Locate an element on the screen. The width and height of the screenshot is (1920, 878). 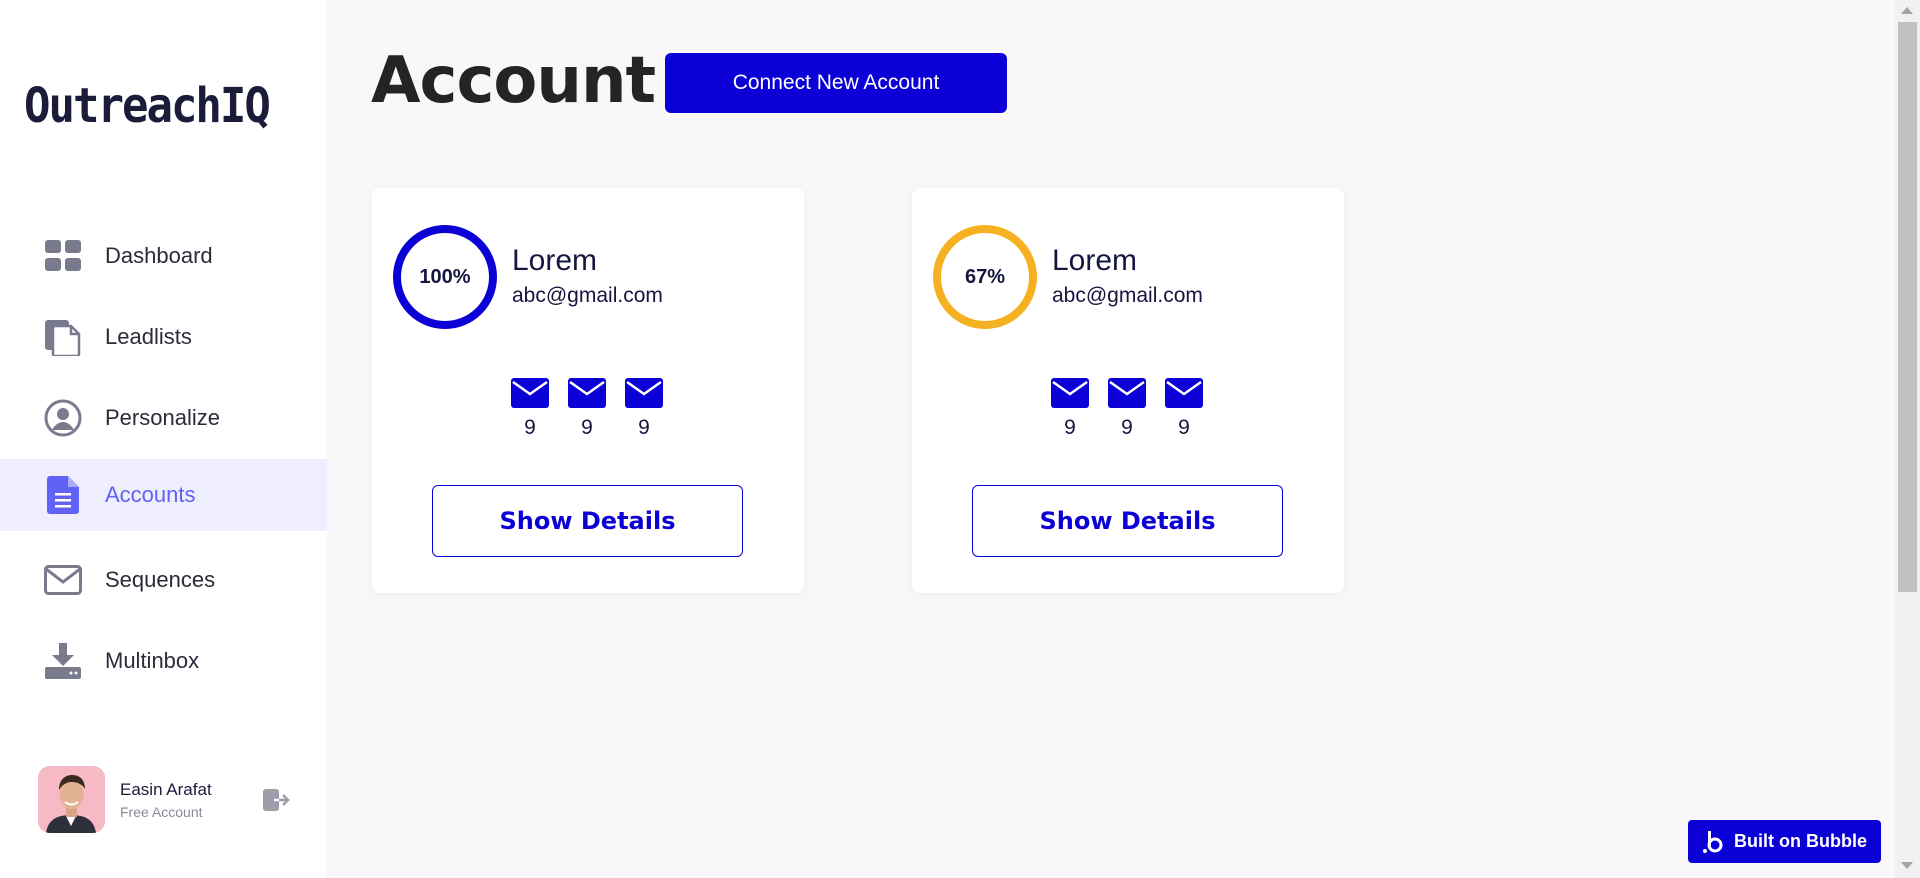
progress-percent: 67% is located at coordinates (985, 276).